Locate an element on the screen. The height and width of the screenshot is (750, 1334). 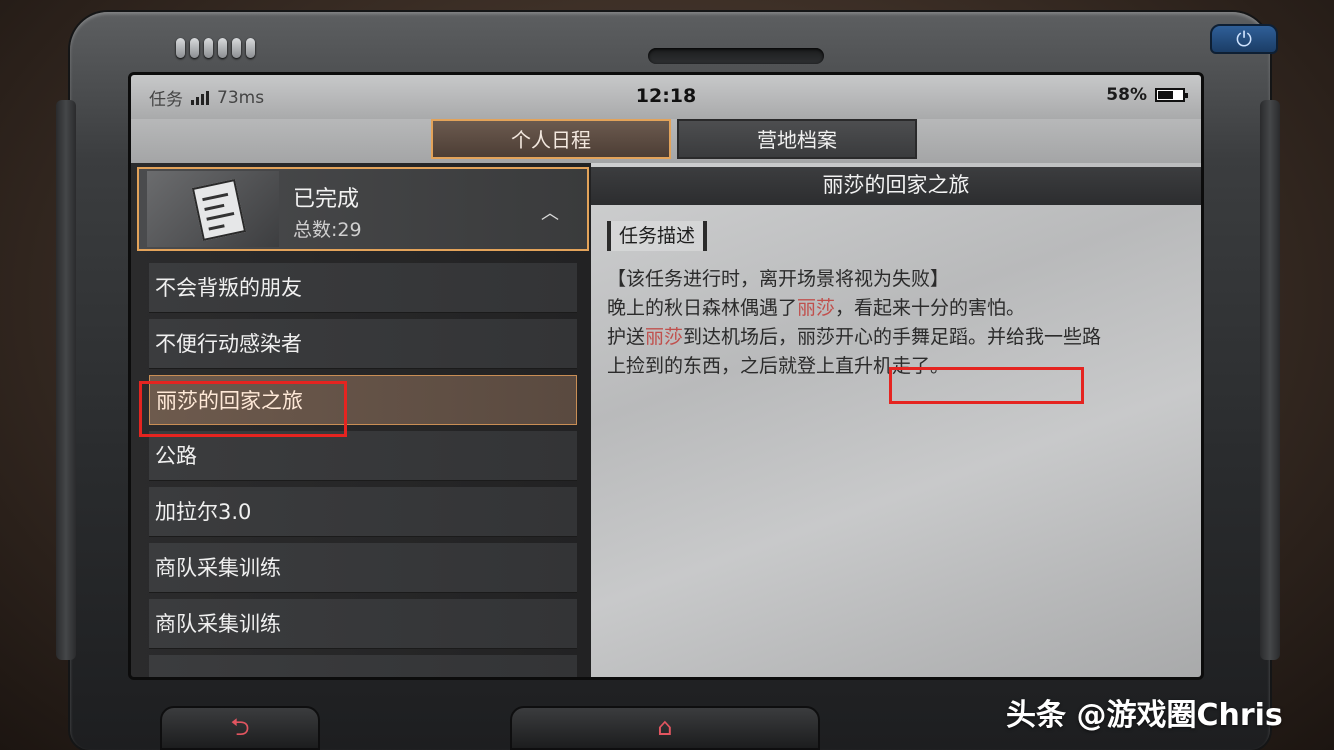
back-arrow-icon: ⮌ is located at coordinates (240, 728).